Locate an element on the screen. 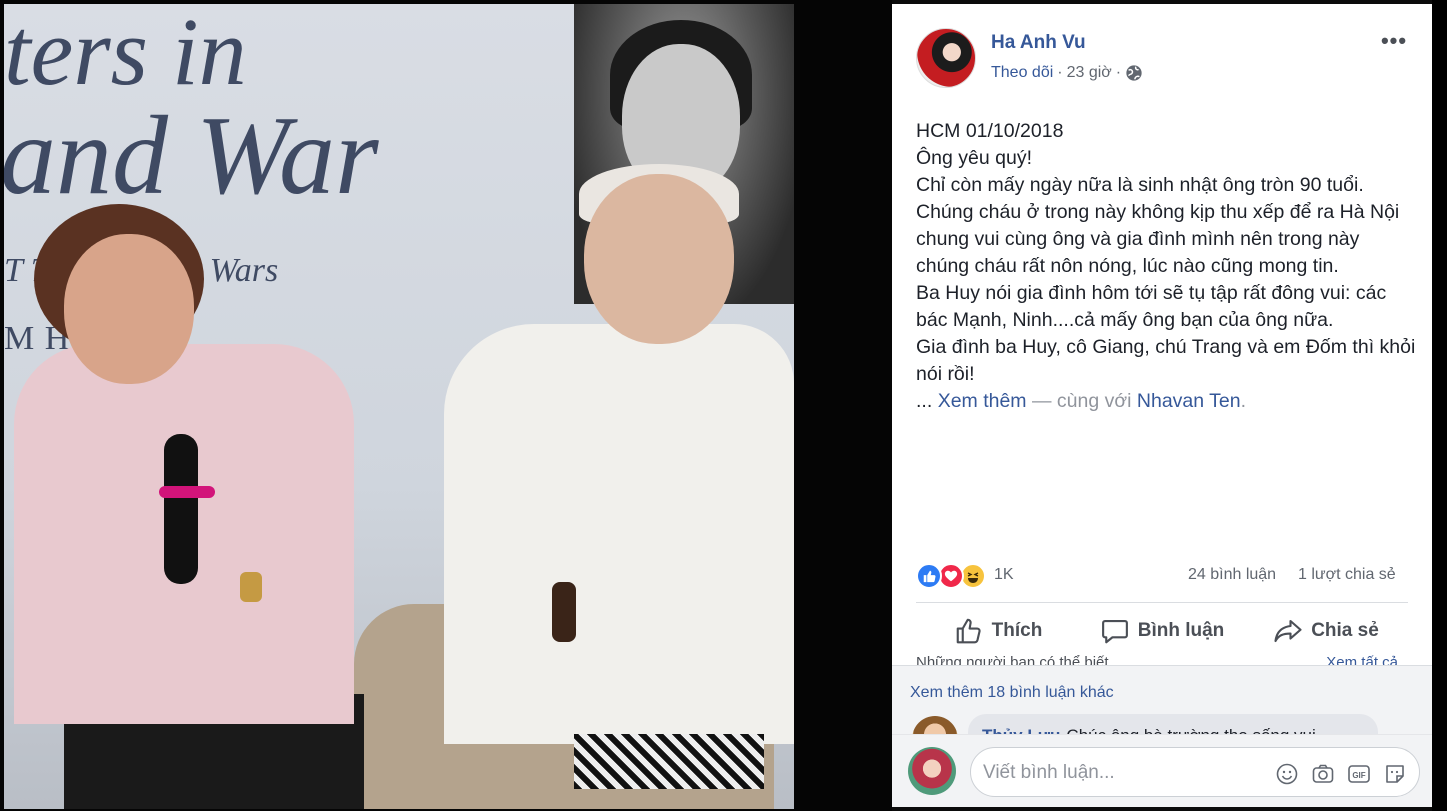  reaction-count: 1K is located at coordinates (1004, 575).